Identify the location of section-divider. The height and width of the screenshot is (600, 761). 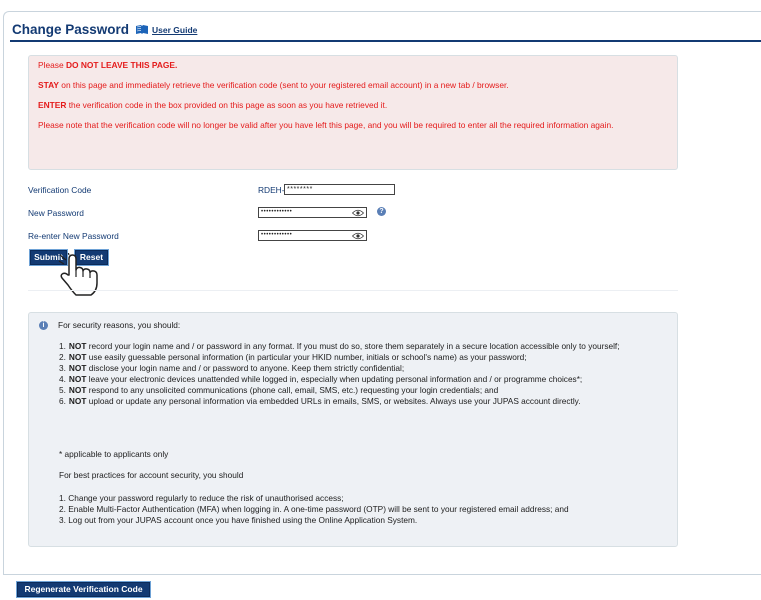
(353, 290).